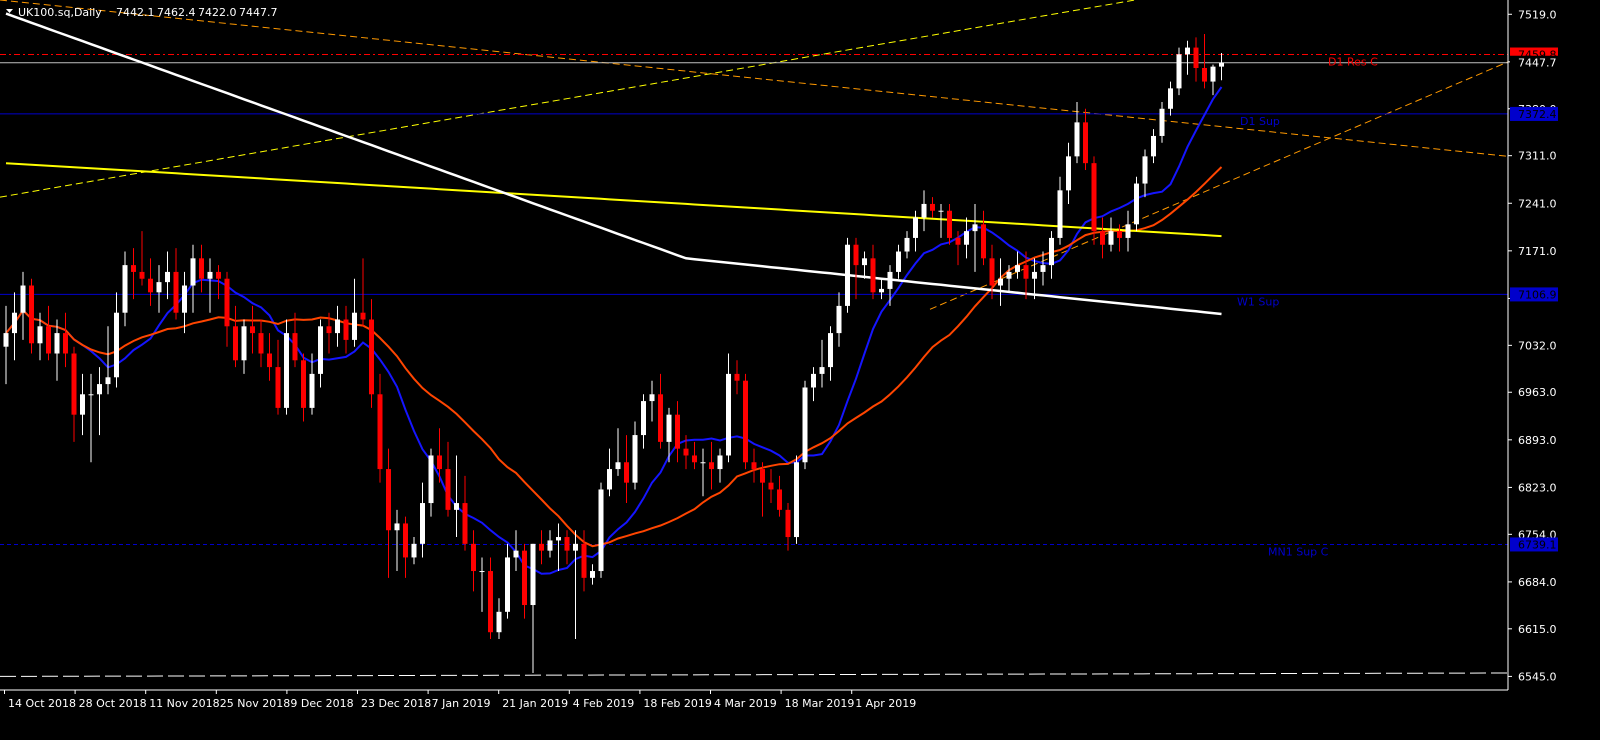 This screenshot has width=1600, height=740. Describe the element at coordinates (176, 12) in the screenshot. I see `ohlc-high: 7462.4` at that location.